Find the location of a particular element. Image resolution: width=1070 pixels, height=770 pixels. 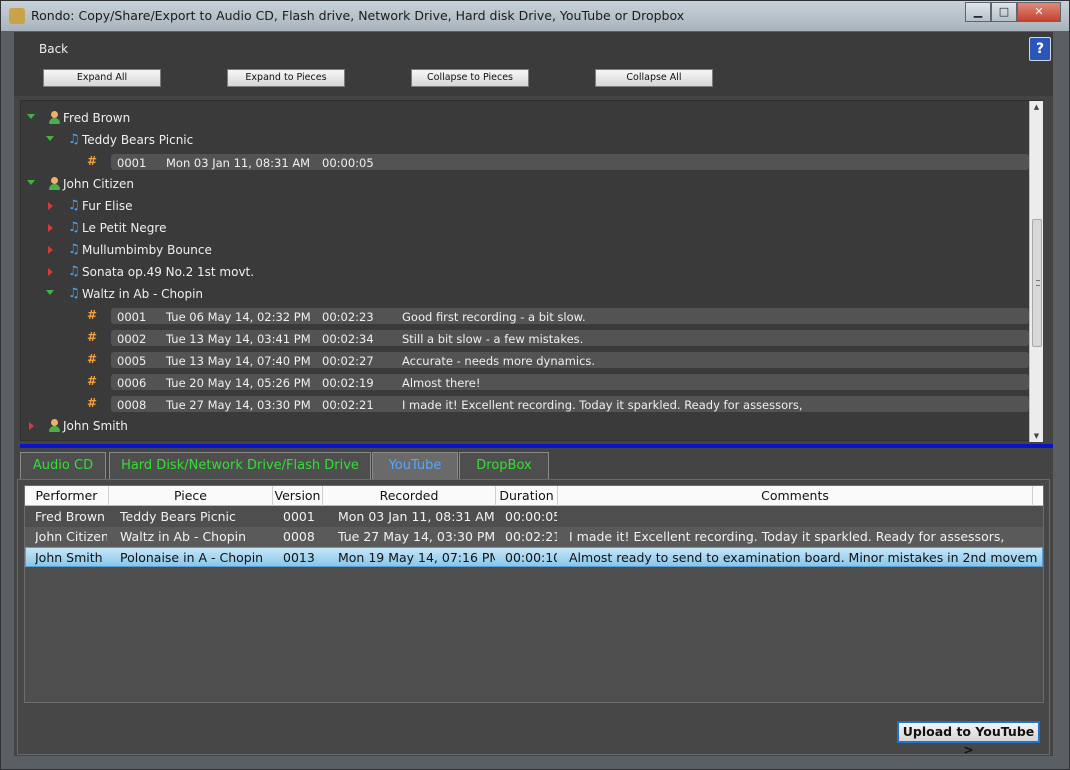

cell-piece: Teddy Bears Picnic is located at coordinates (178, 516).